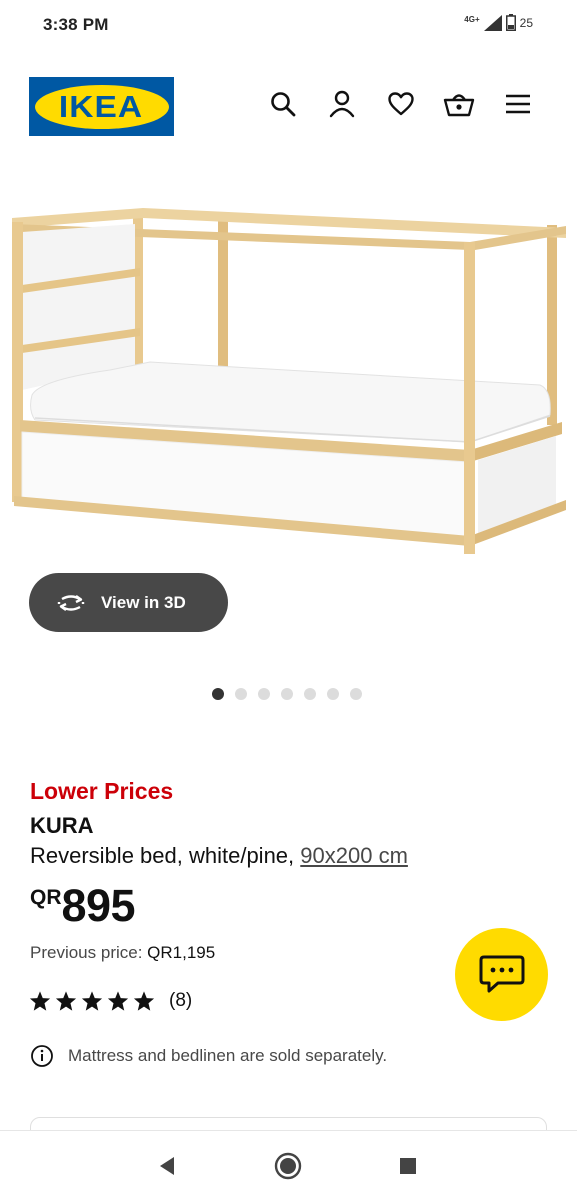 This screenshot has height=1200, width=577. I want to click on promo-label: Lower Prices, so click(102, 791).